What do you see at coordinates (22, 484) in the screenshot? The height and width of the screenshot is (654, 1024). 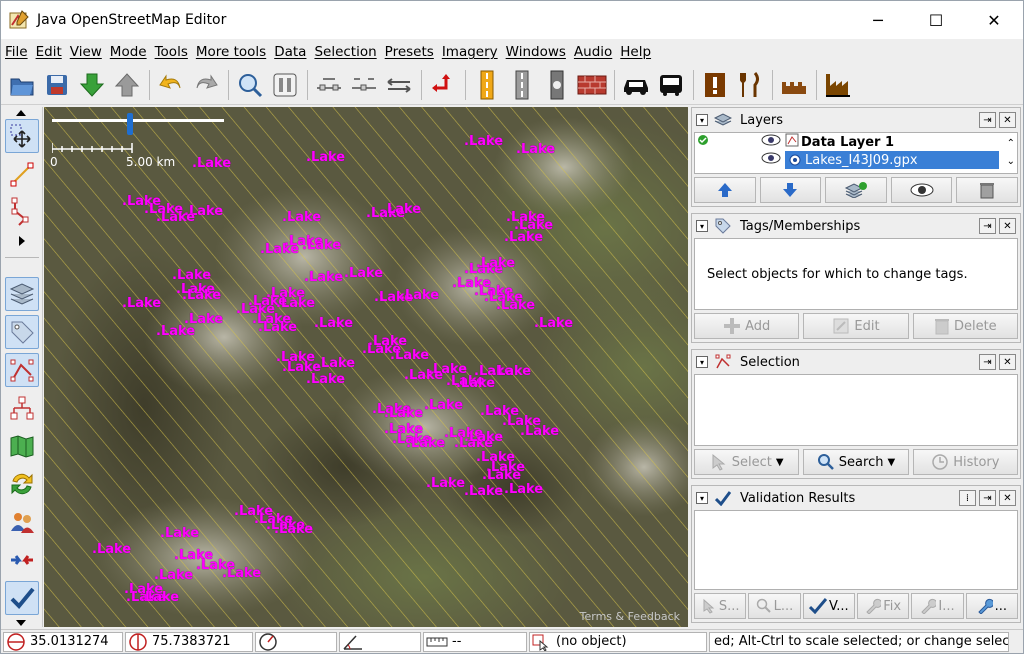 I see `toggle-conflicts-button` at bounding box center [22, 484].